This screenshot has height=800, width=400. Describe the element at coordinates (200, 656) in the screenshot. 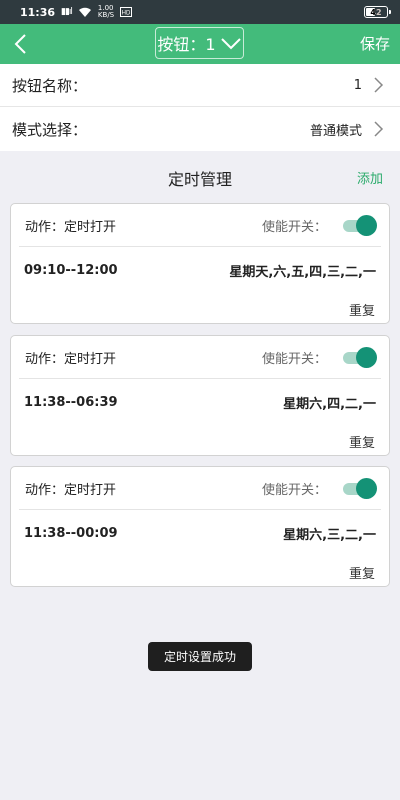

I see `toast-message: 定时设置成功` at that location.